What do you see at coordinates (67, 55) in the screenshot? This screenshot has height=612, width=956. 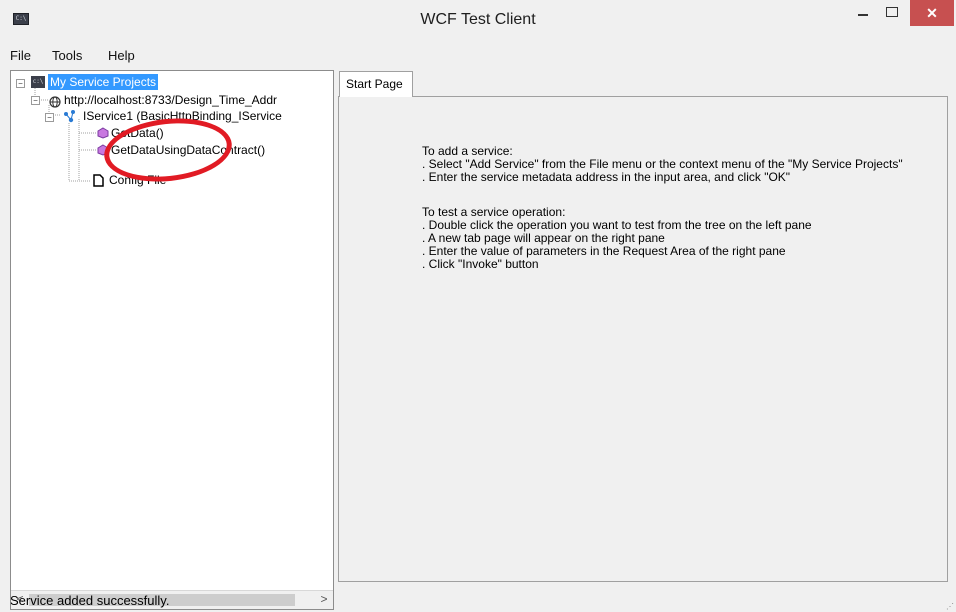 I see `menu-tools: Tools` at bounding box center [67, 55].